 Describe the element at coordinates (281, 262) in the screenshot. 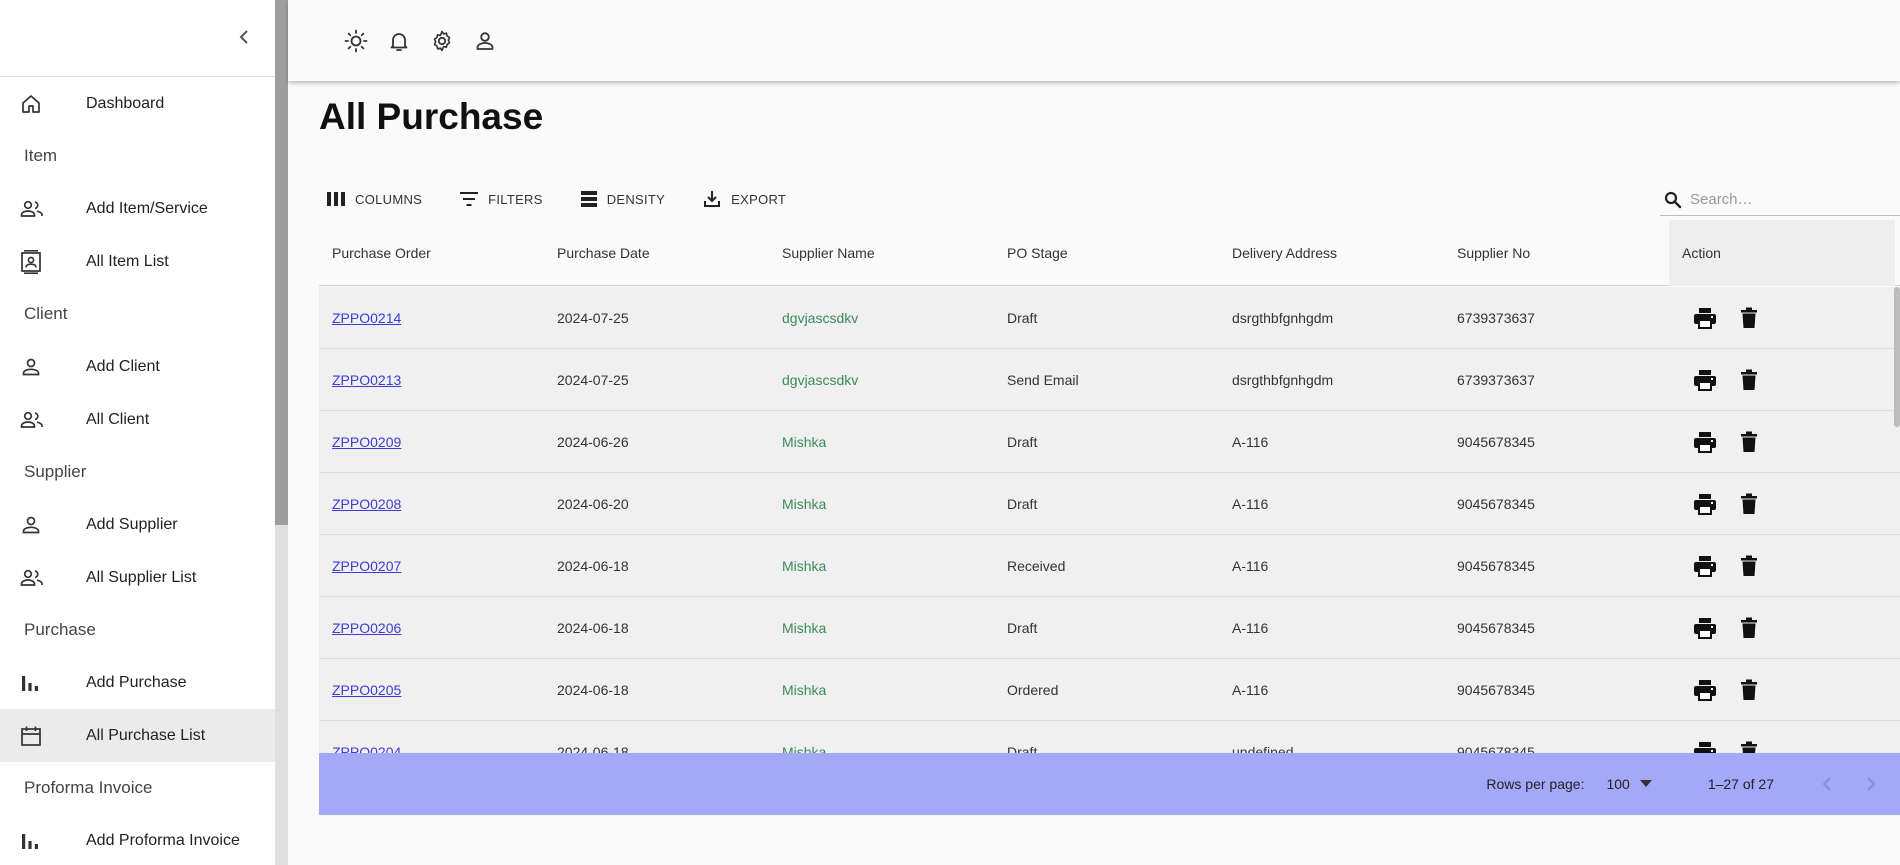

I see `sidebar-scrollbar-thumb` at that location.